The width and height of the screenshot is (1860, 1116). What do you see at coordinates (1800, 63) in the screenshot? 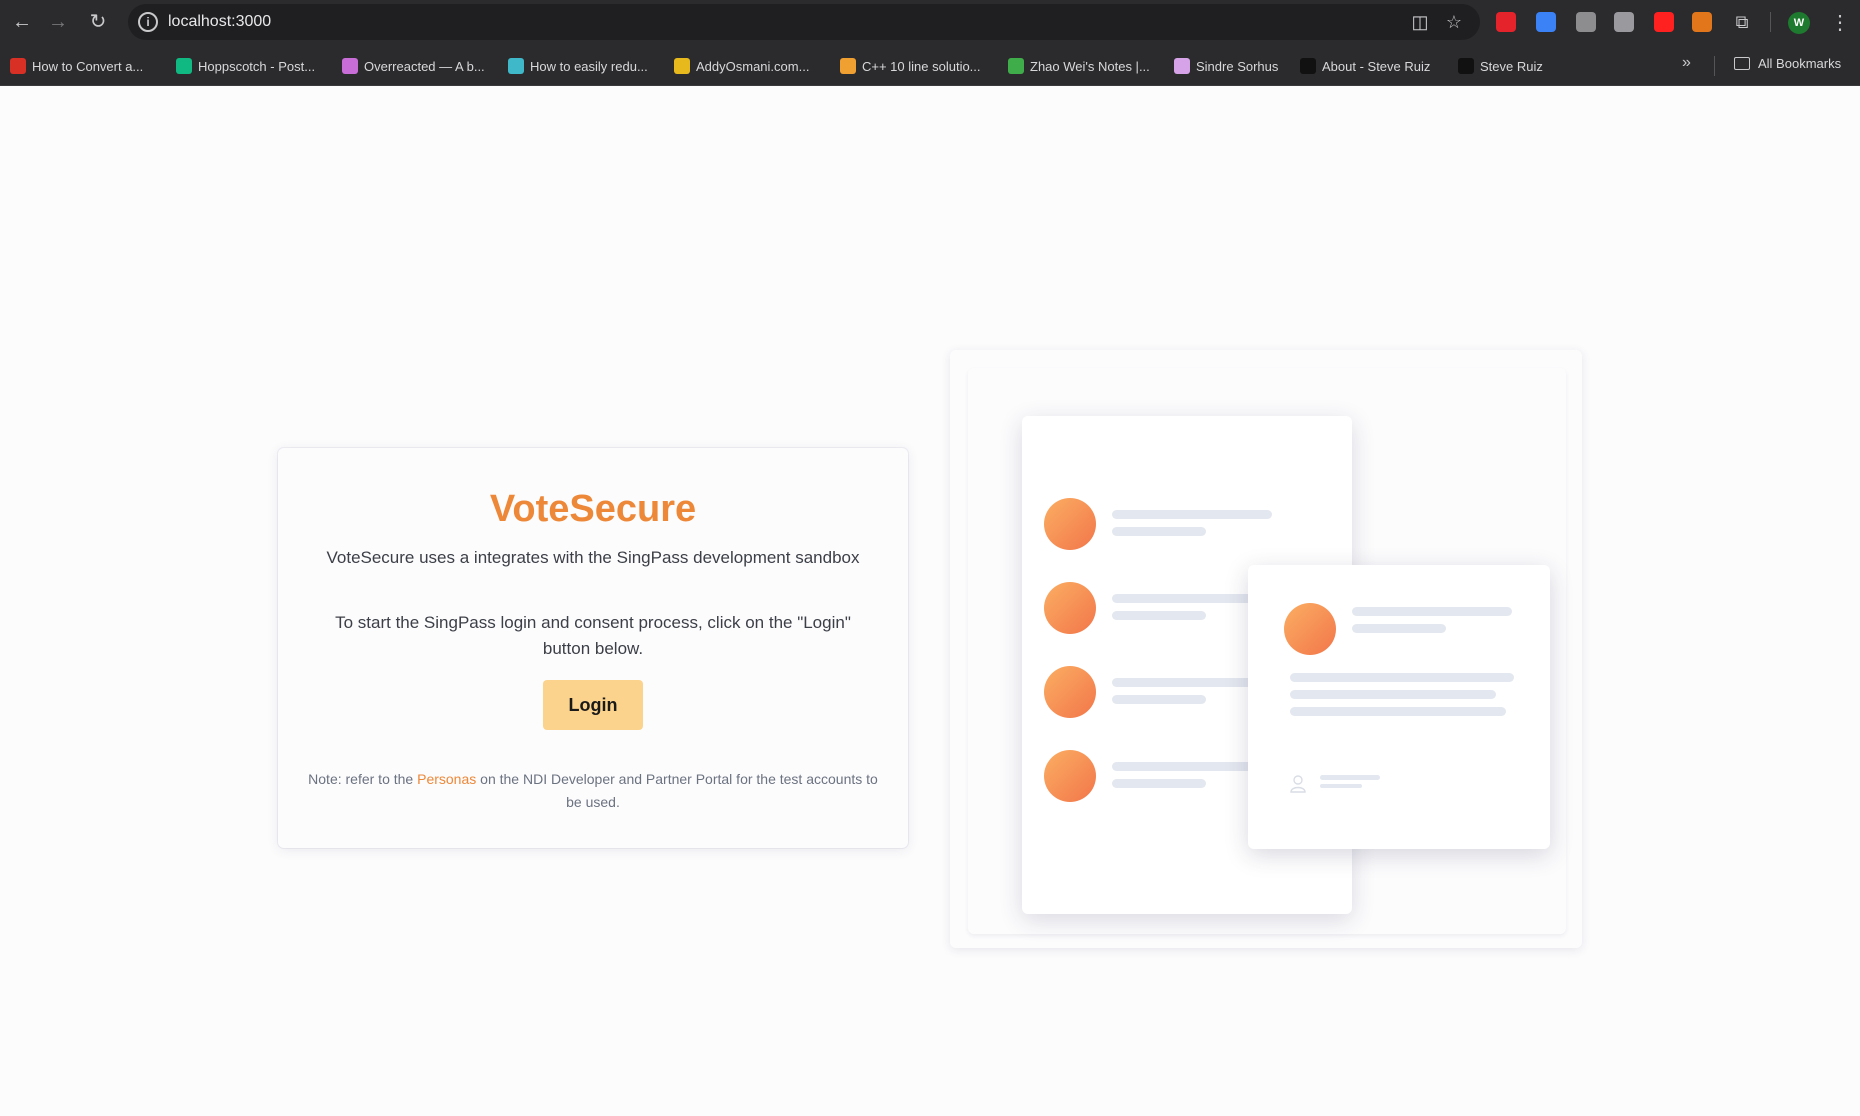
I see `all-bookmarks-label: All Bookmarks` at bounding box center [1800, 63].